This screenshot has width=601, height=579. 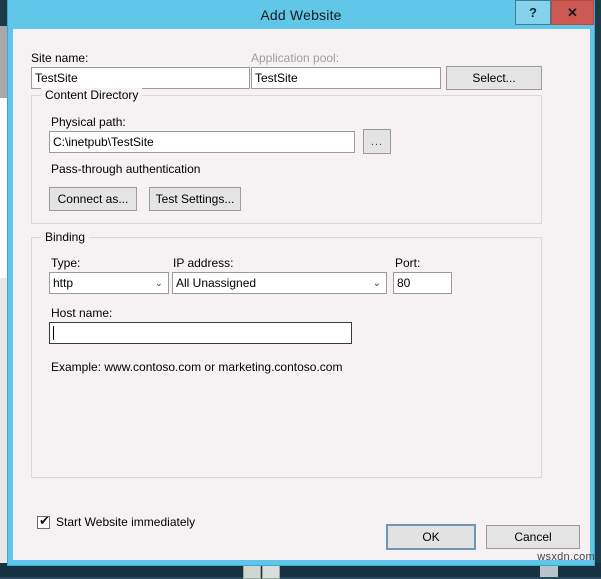 What do you see at coordinates (66, 263) in the screenshot?
I see `type-label: Type:` at bounding box center [66, 263].